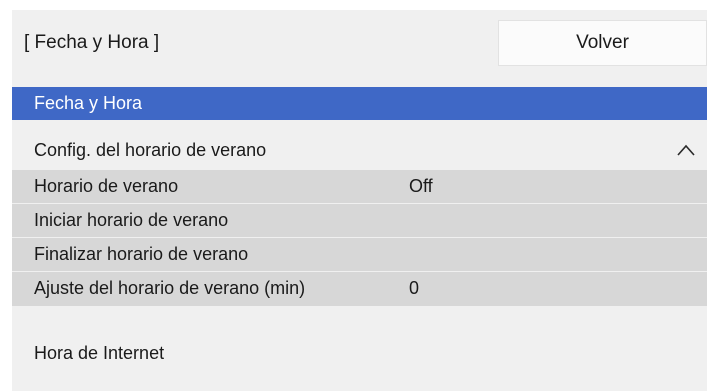  What do you see at coordinates (686, 150) in the screenshot?
I see `chevron-up-icon` at bounding box center [686, 150].